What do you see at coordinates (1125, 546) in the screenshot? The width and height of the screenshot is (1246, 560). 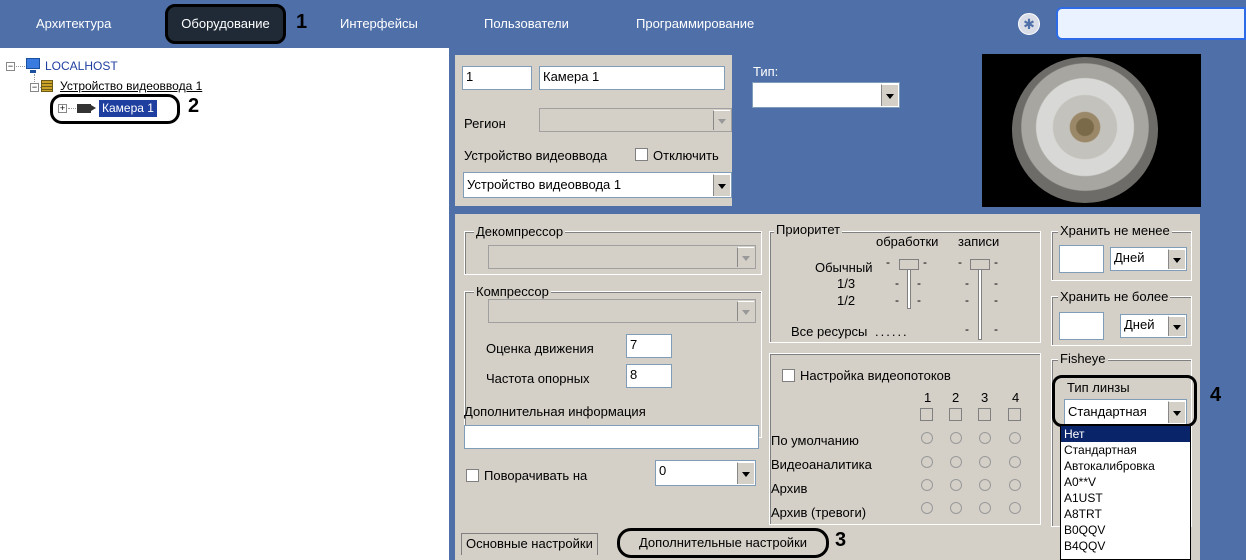 I see `lens-option-b4qqv: B4QQV` at bounding box center [1125, 546].